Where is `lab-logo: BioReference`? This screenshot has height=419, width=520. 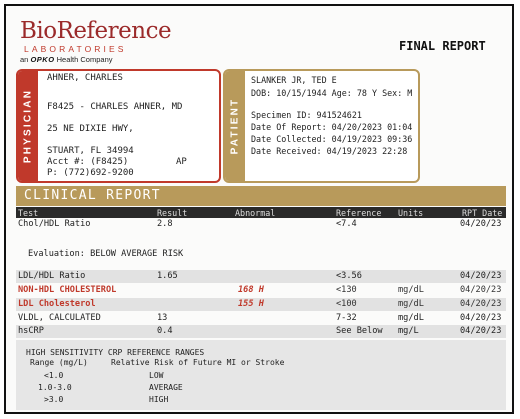 lab-logo: BioReference is located at coordinates (96, 31).